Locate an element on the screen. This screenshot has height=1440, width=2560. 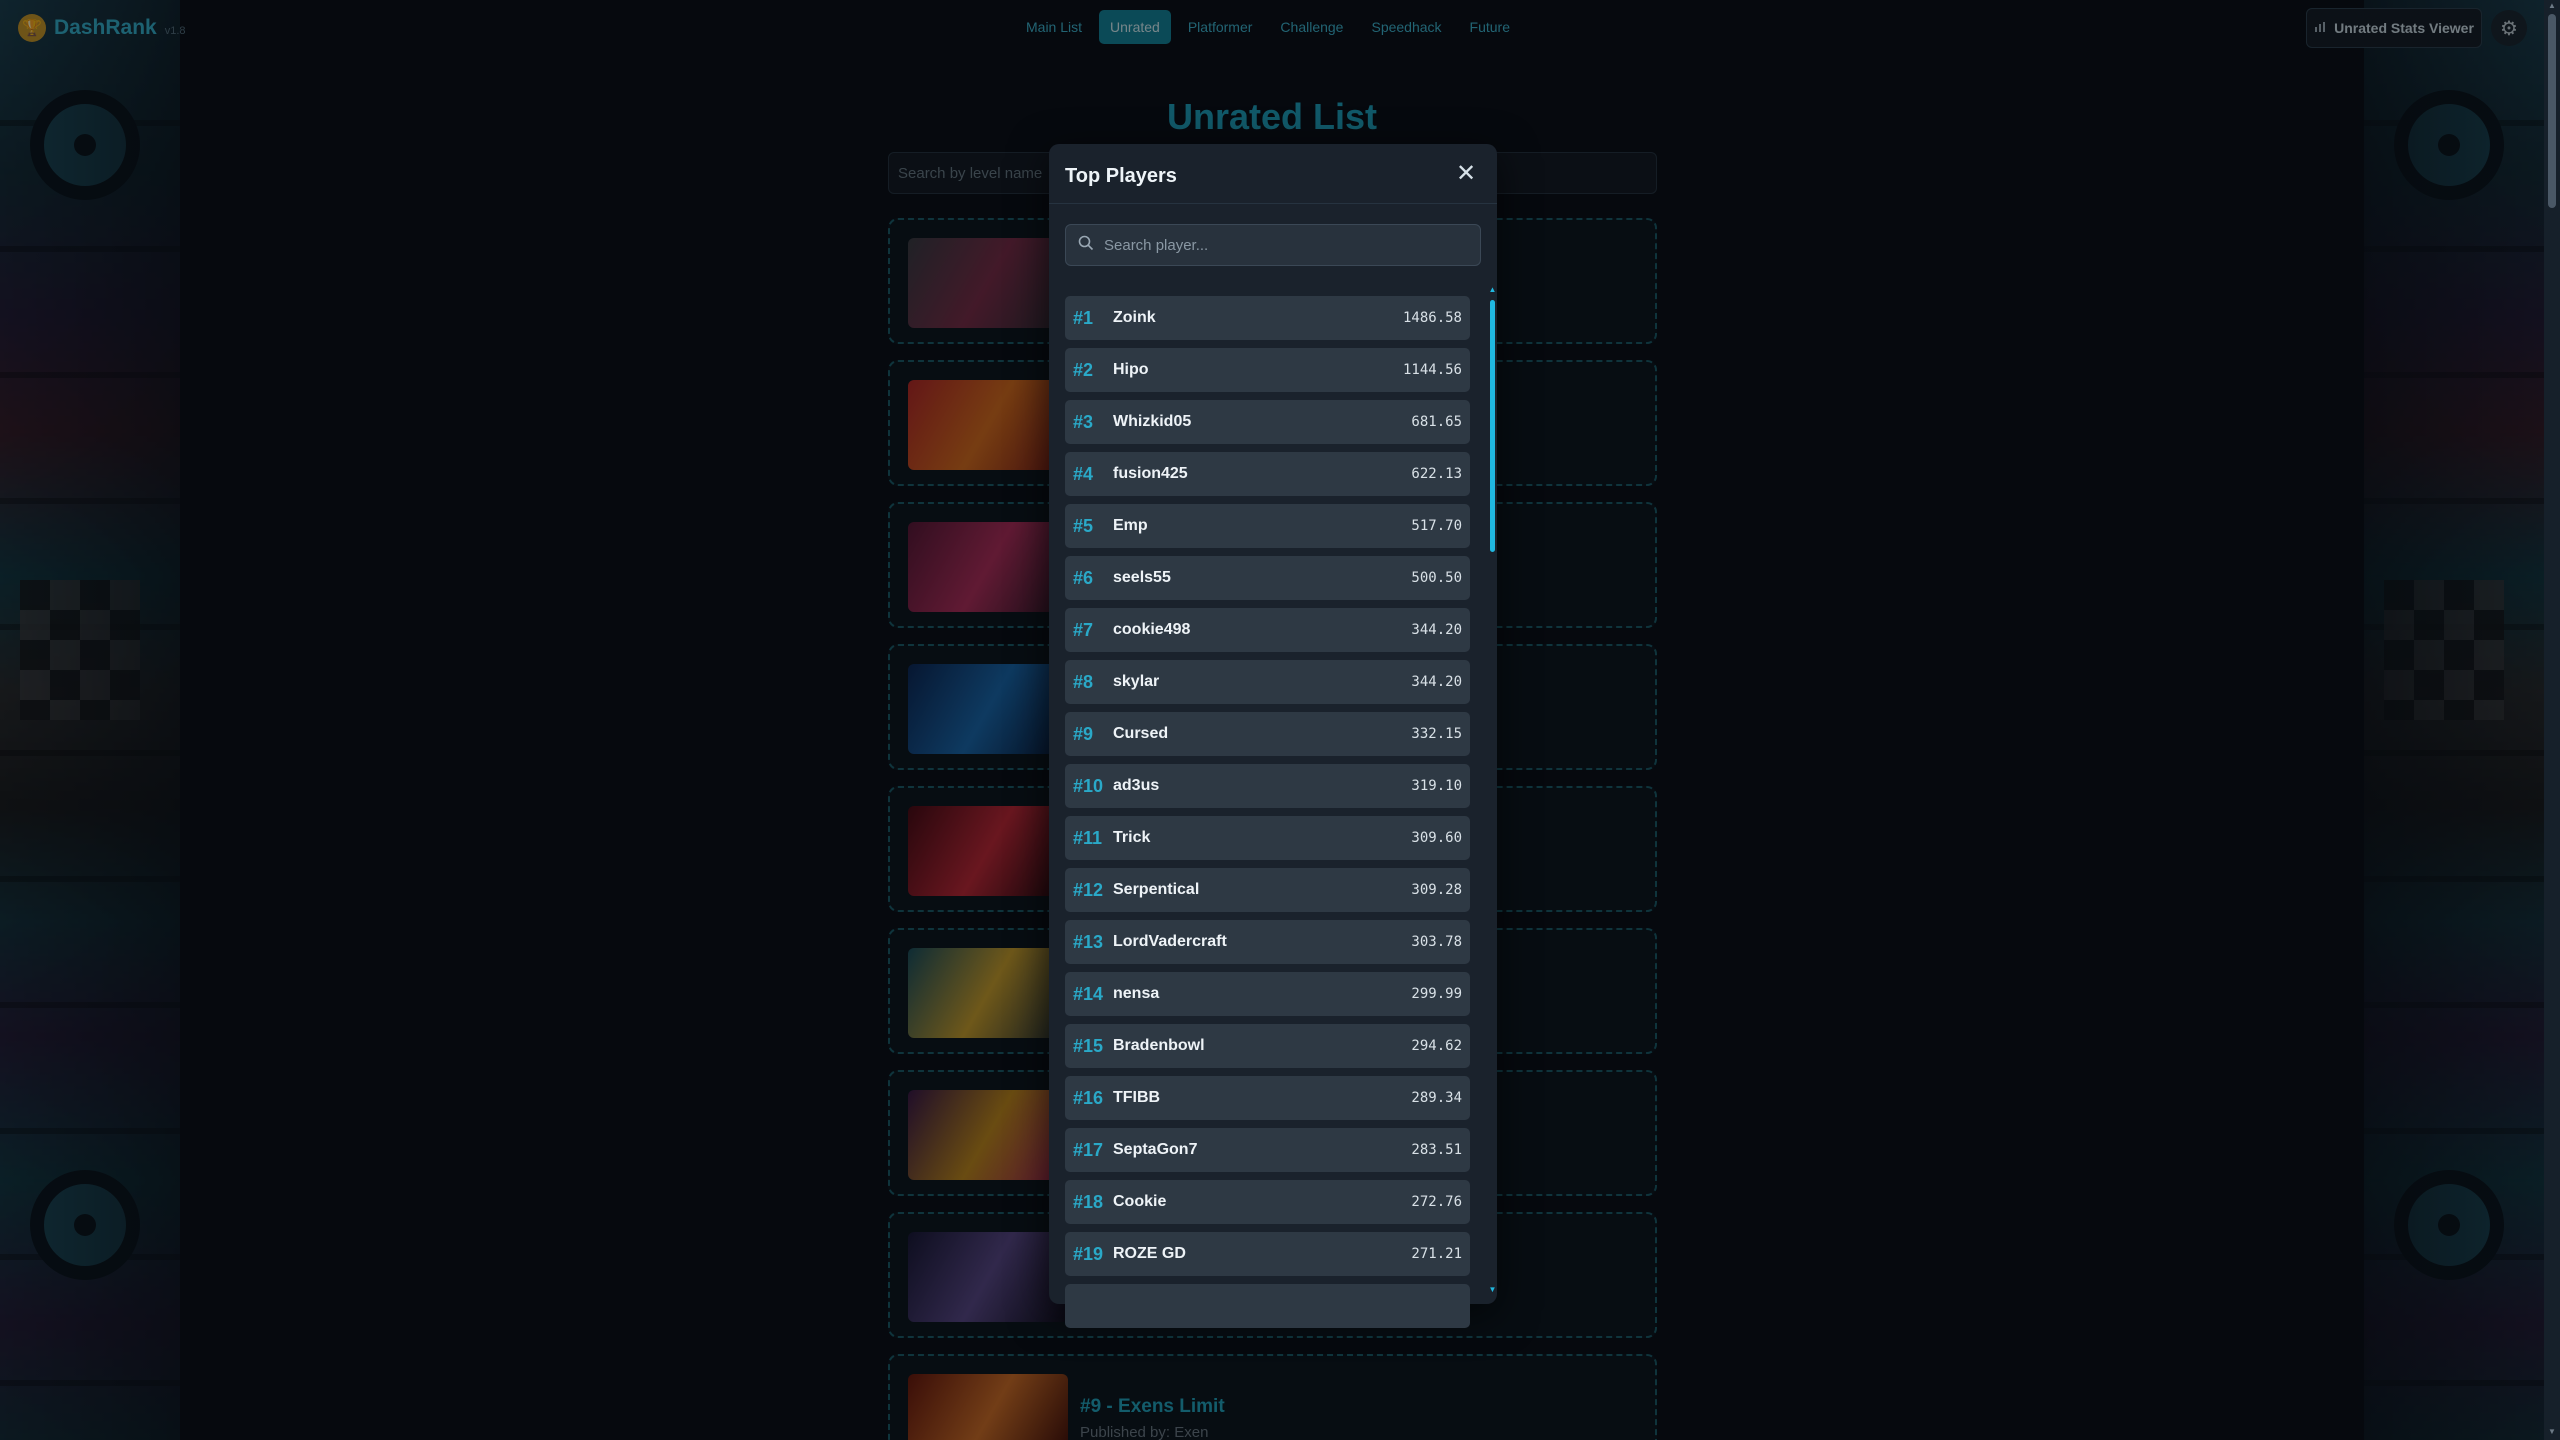
player-row: #17 SeptaGon7 283.51 is located at coordinates (1267, 1150).